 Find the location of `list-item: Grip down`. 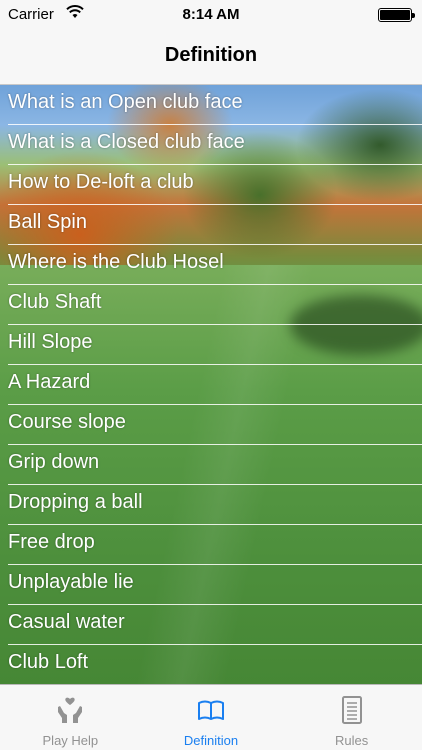

list-item: Grip down is located at coordinates (211, 465).